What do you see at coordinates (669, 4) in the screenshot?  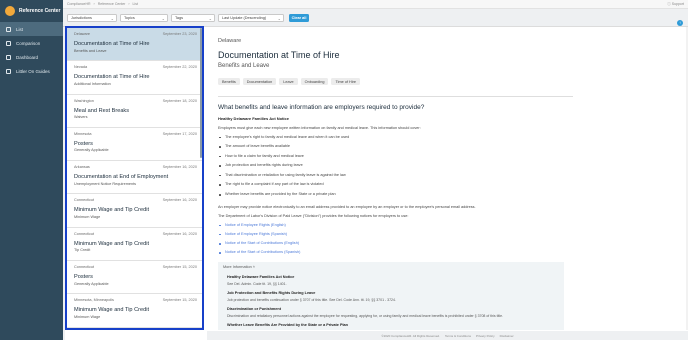 I see `help-icon: ⓘ` at bounding box center [669, 4].